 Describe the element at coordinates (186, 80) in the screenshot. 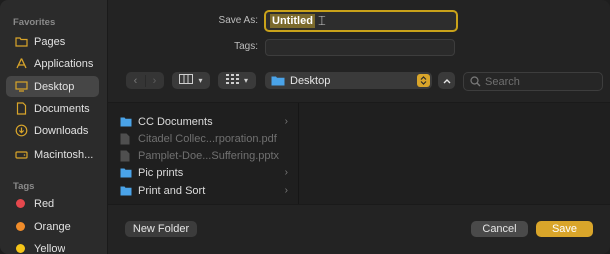

I see `columns-icon` at that location.